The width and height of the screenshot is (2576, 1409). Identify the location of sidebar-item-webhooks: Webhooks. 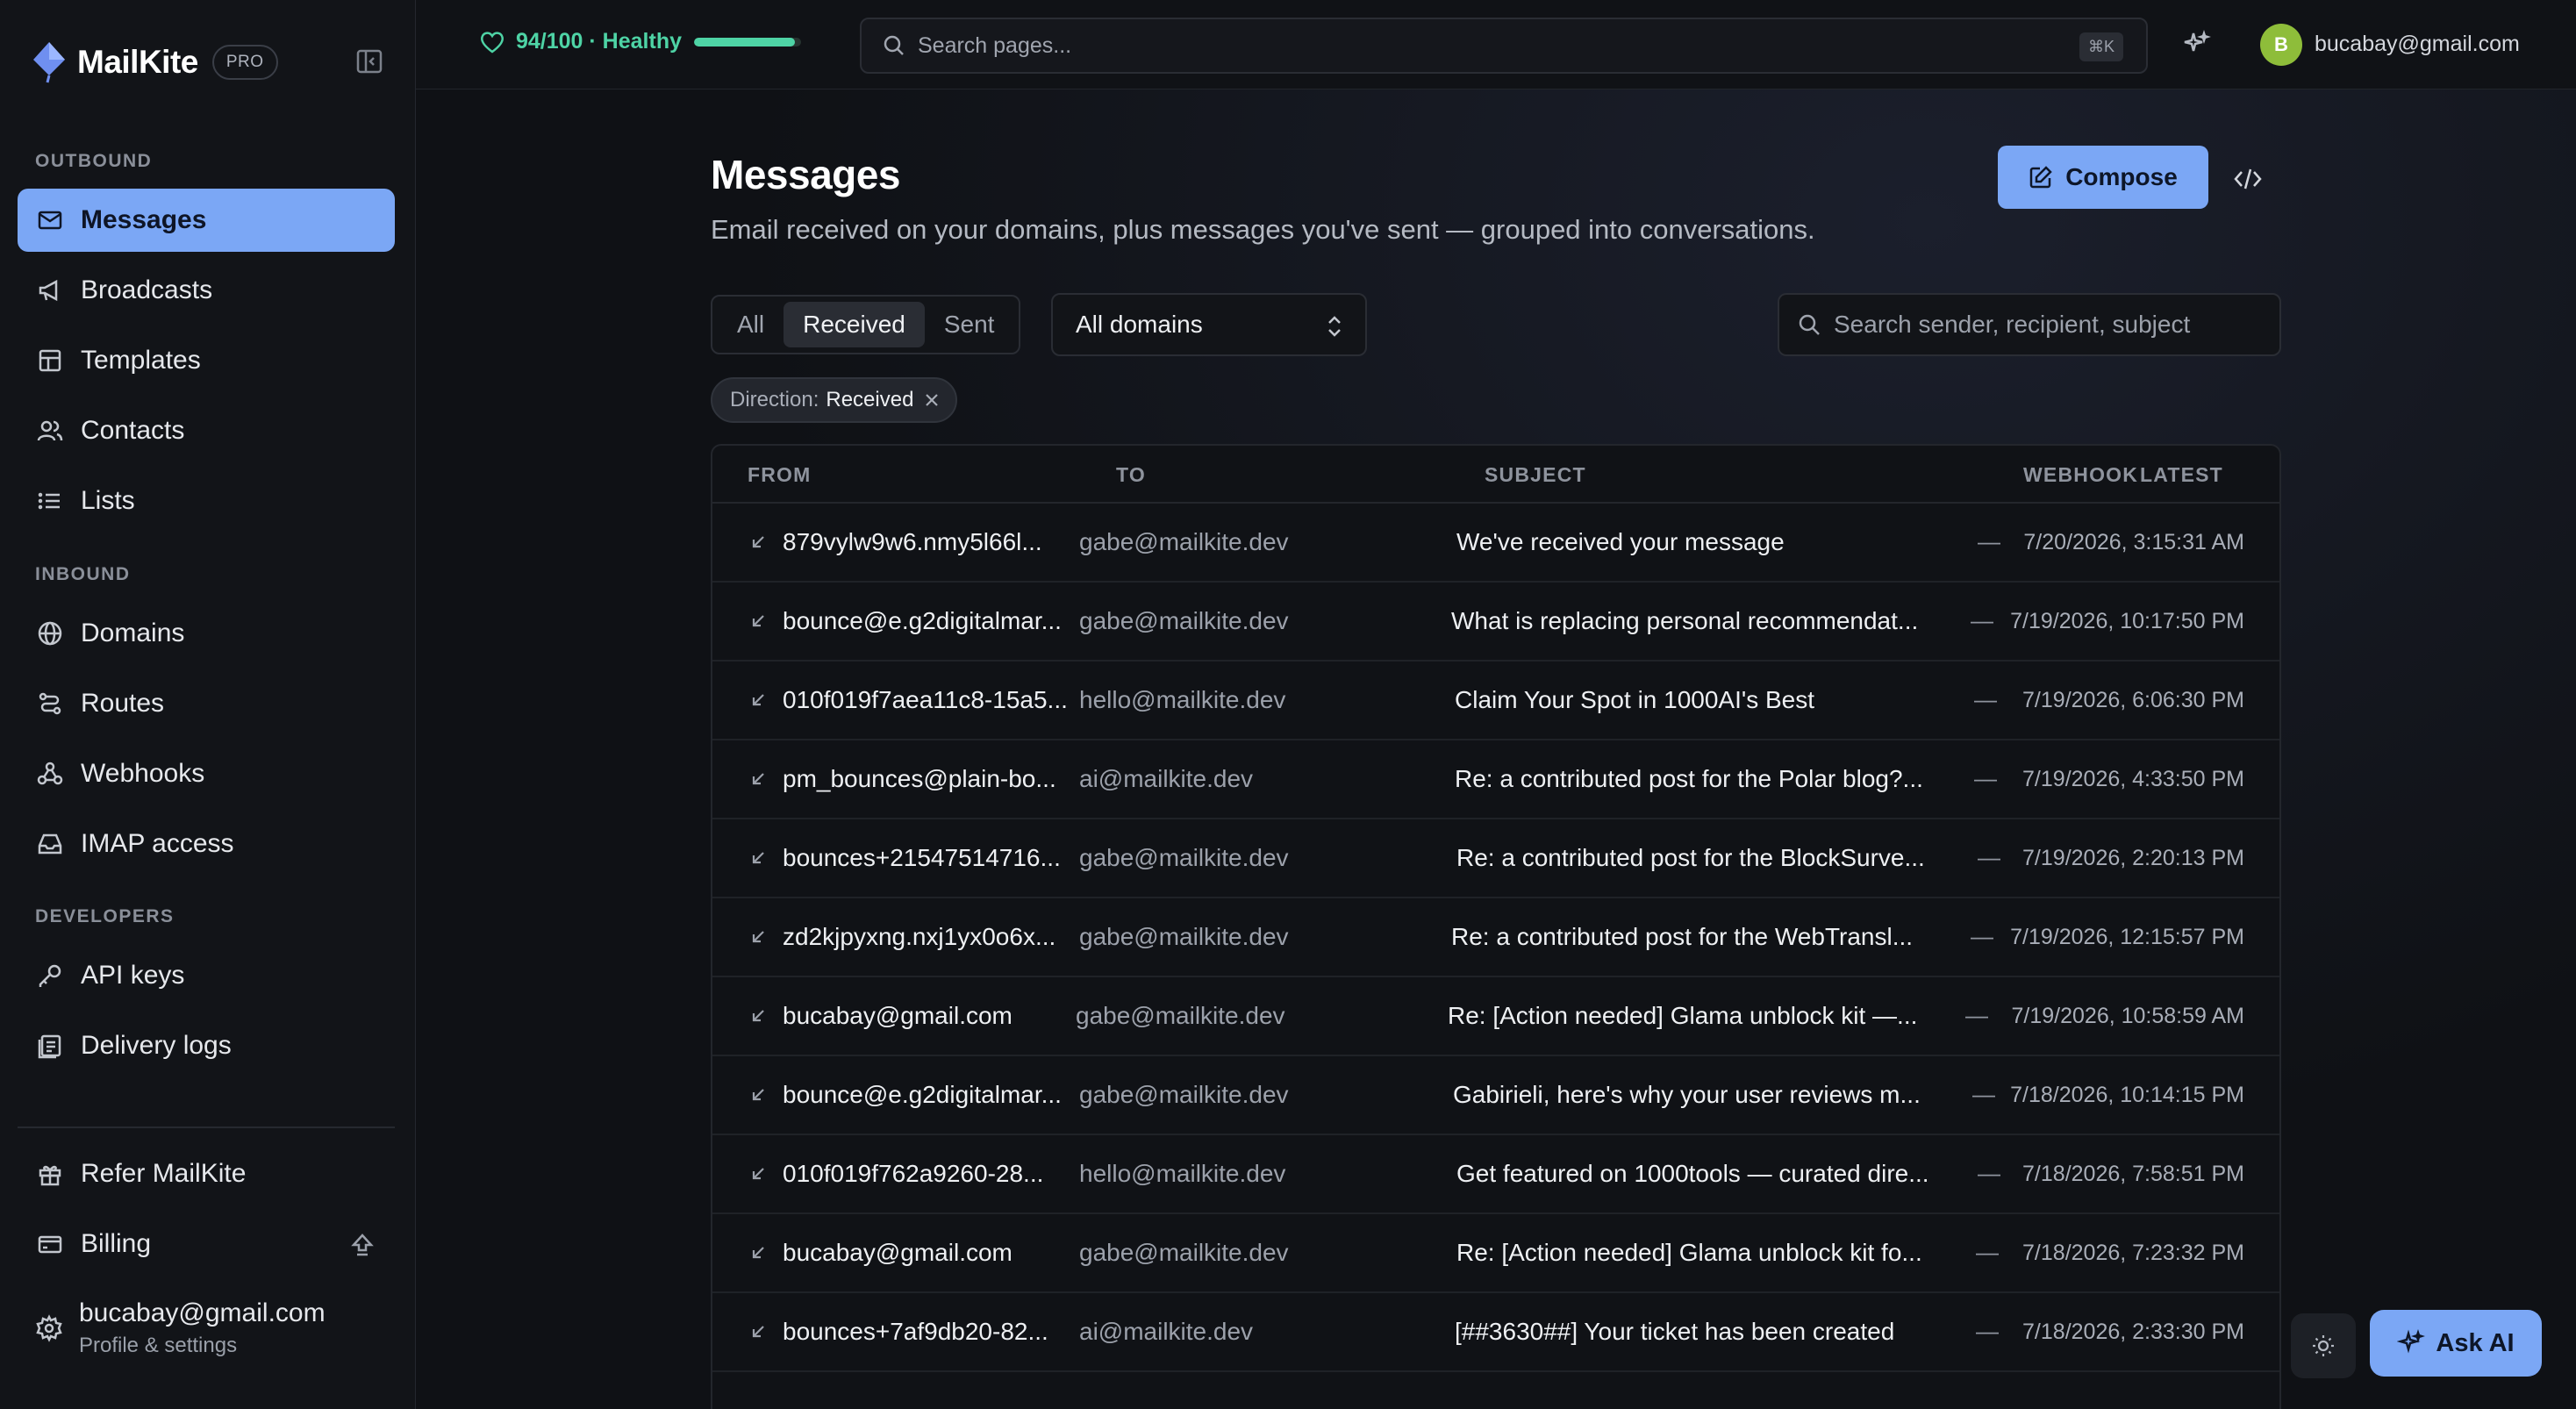
(206, 773).